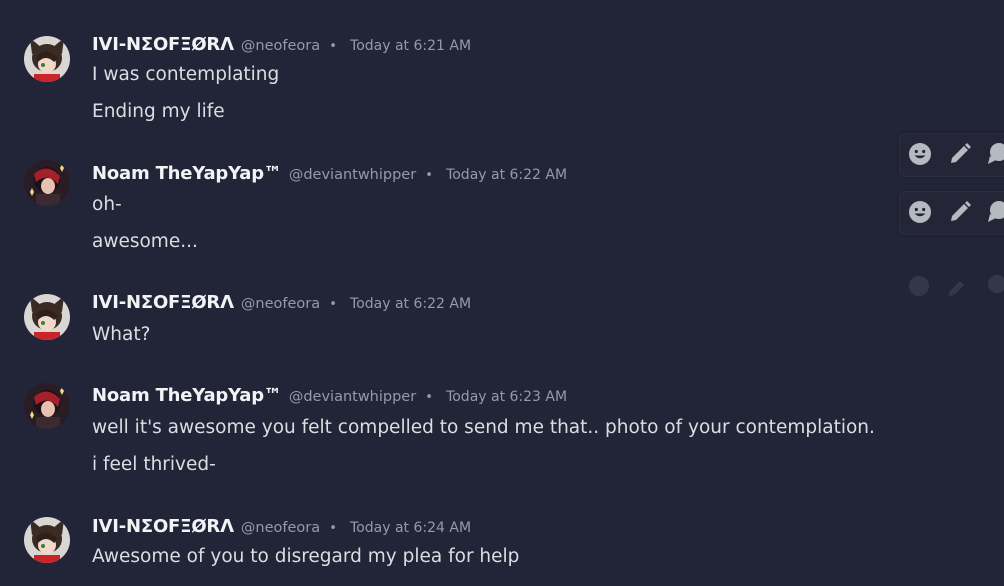  Describe the element at coordinates (954, 286) in the screenshot. I see `faded-toolbar-ghost` at that location.